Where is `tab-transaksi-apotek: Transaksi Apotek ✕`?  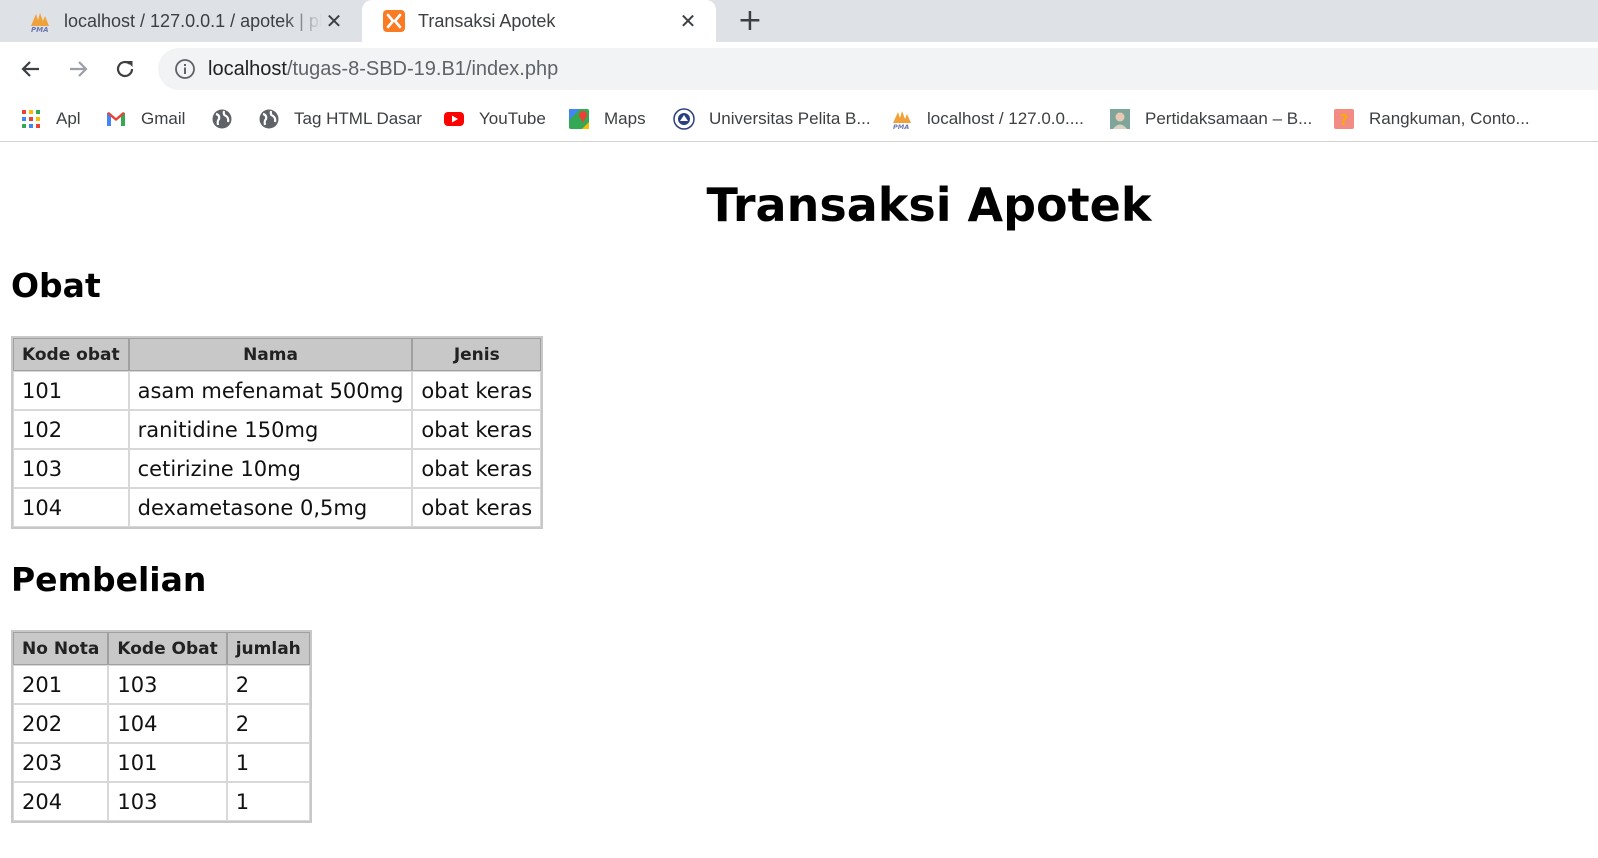 tab-transaksi-apotek: Transaksi Apotek ✕ is located at coordinates (539, 21).